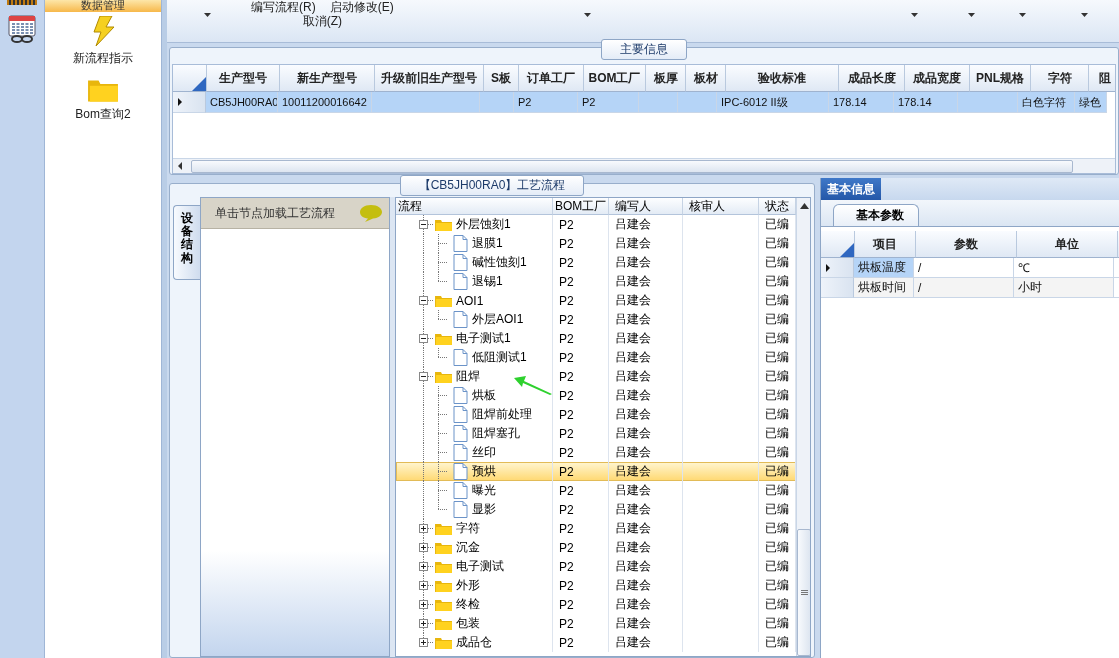  What do you see at coordinates (596, 566) in the screenshot?
I see `tree-row: 电子测试 P2 吕建会 已编` at bounding box center [596, 566].